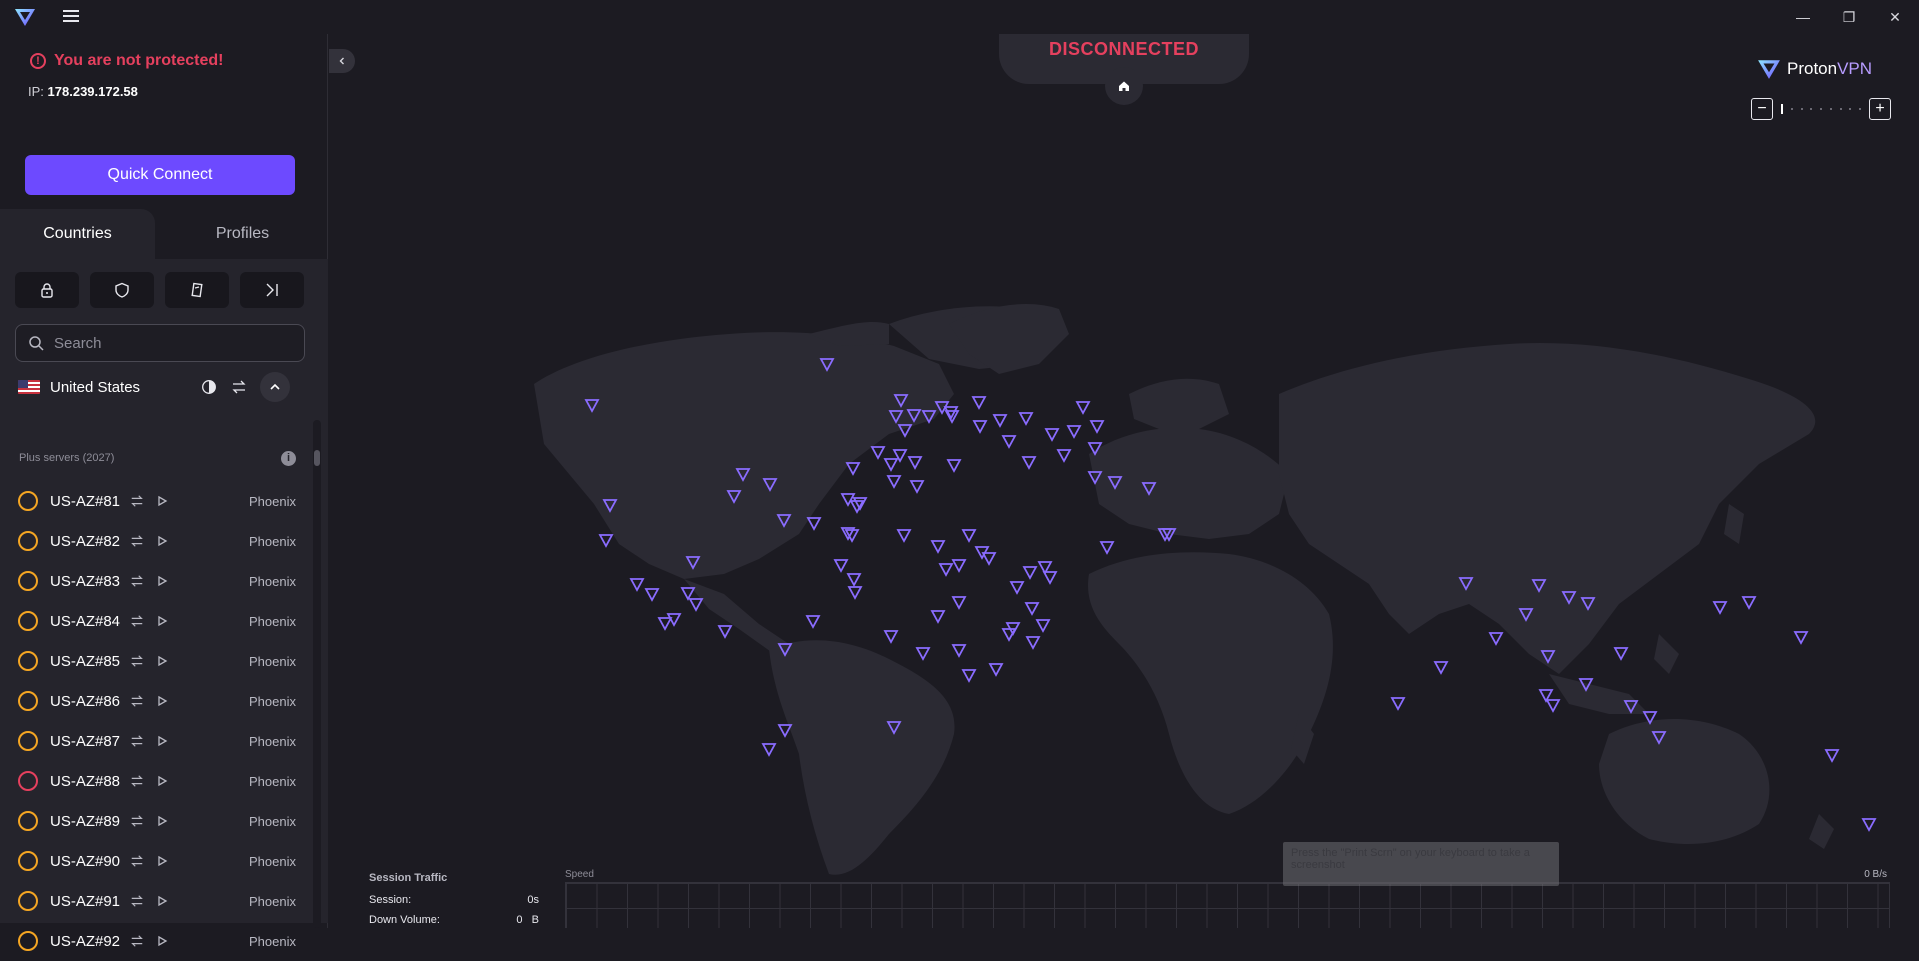 The height and width of the screenshot is (961, 1919). Describe the element at coordinates (272, 290) in the screenshot. I see `p2p-filter-button` at that location.